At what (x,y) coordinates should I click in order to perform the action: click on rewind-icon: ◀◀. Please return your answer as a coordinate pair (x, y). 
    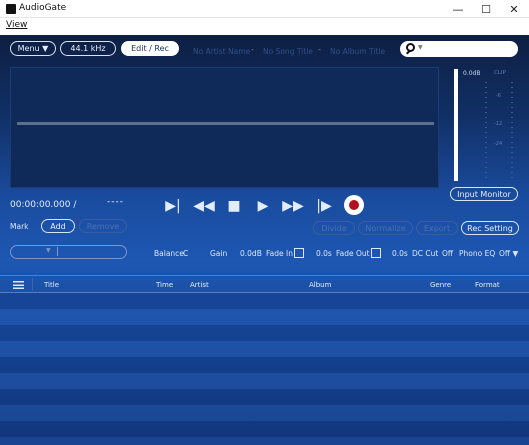
    Looking at the image, I should click on (204, 206).